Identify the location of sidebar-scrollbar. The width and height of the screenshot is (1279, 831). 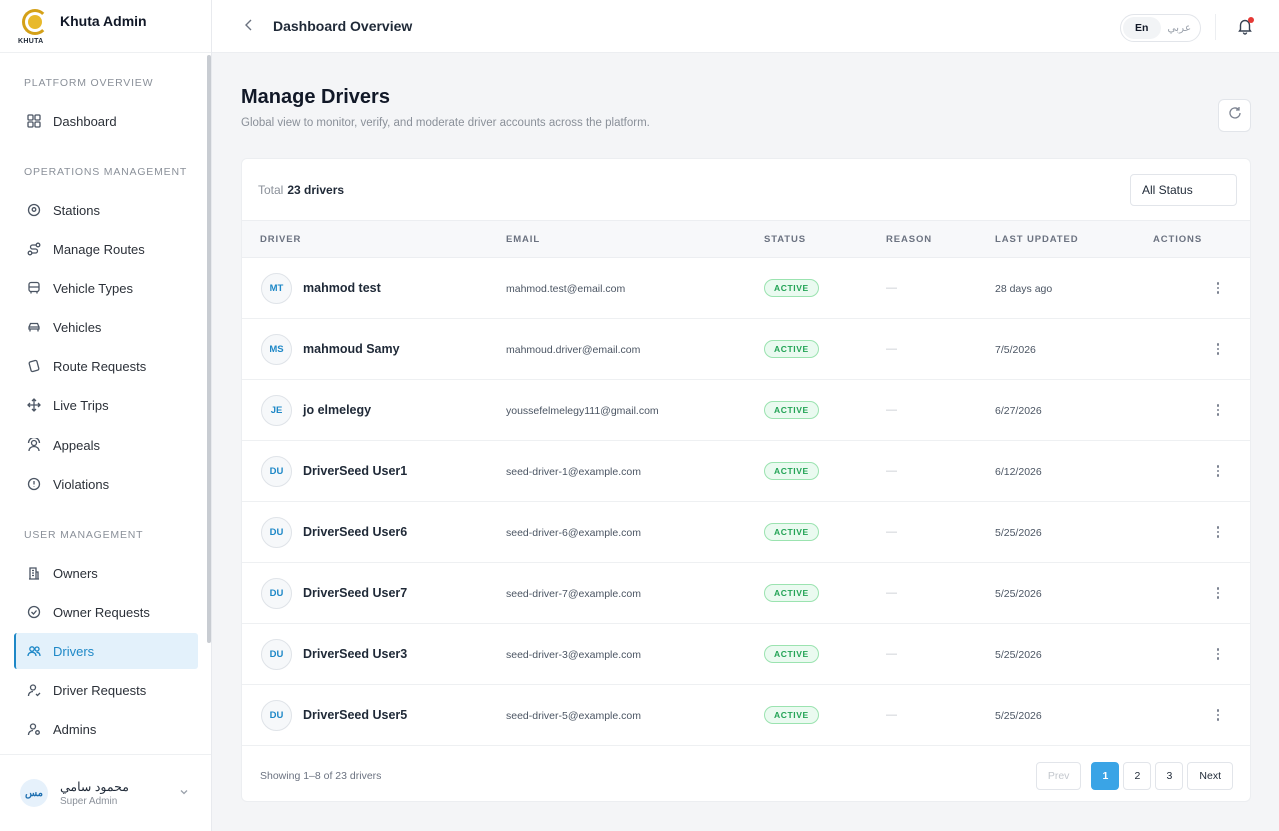
(209, 349).